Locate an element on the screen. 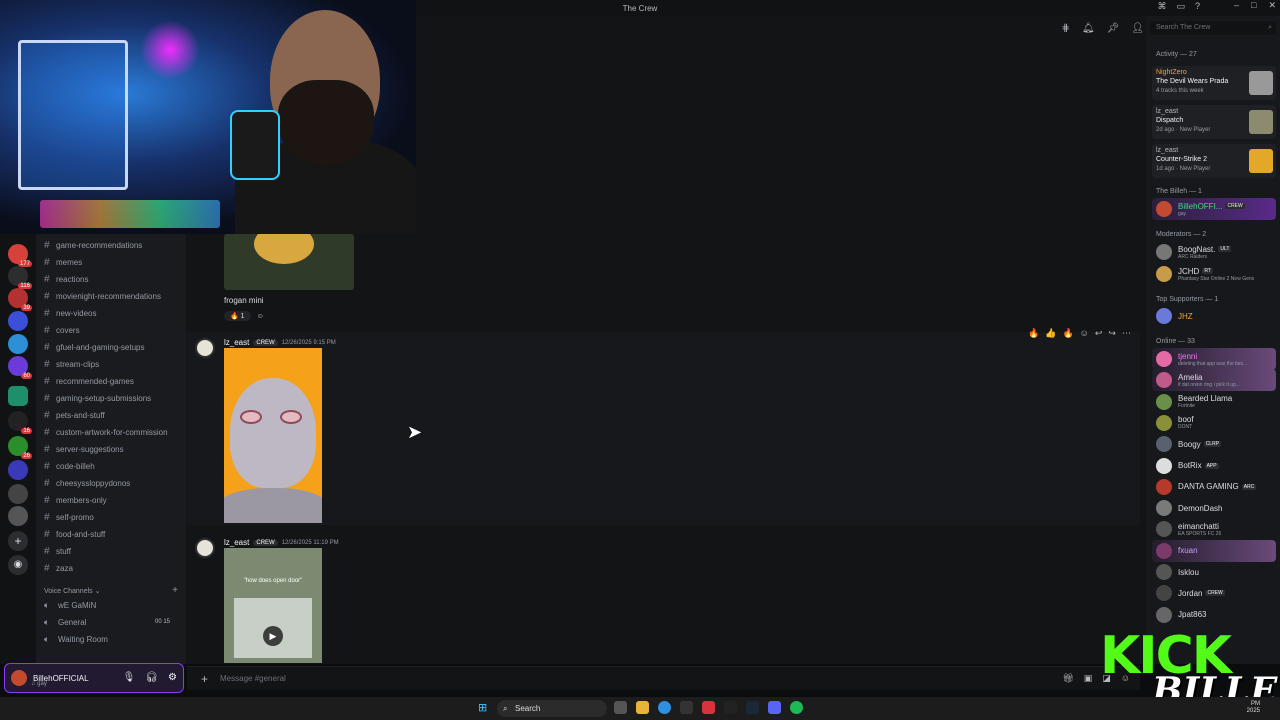 The width and height of the screenshot is (1280, 720). member-item: BillehOFFI... CREW gay is located at coordinates (1200, 209).